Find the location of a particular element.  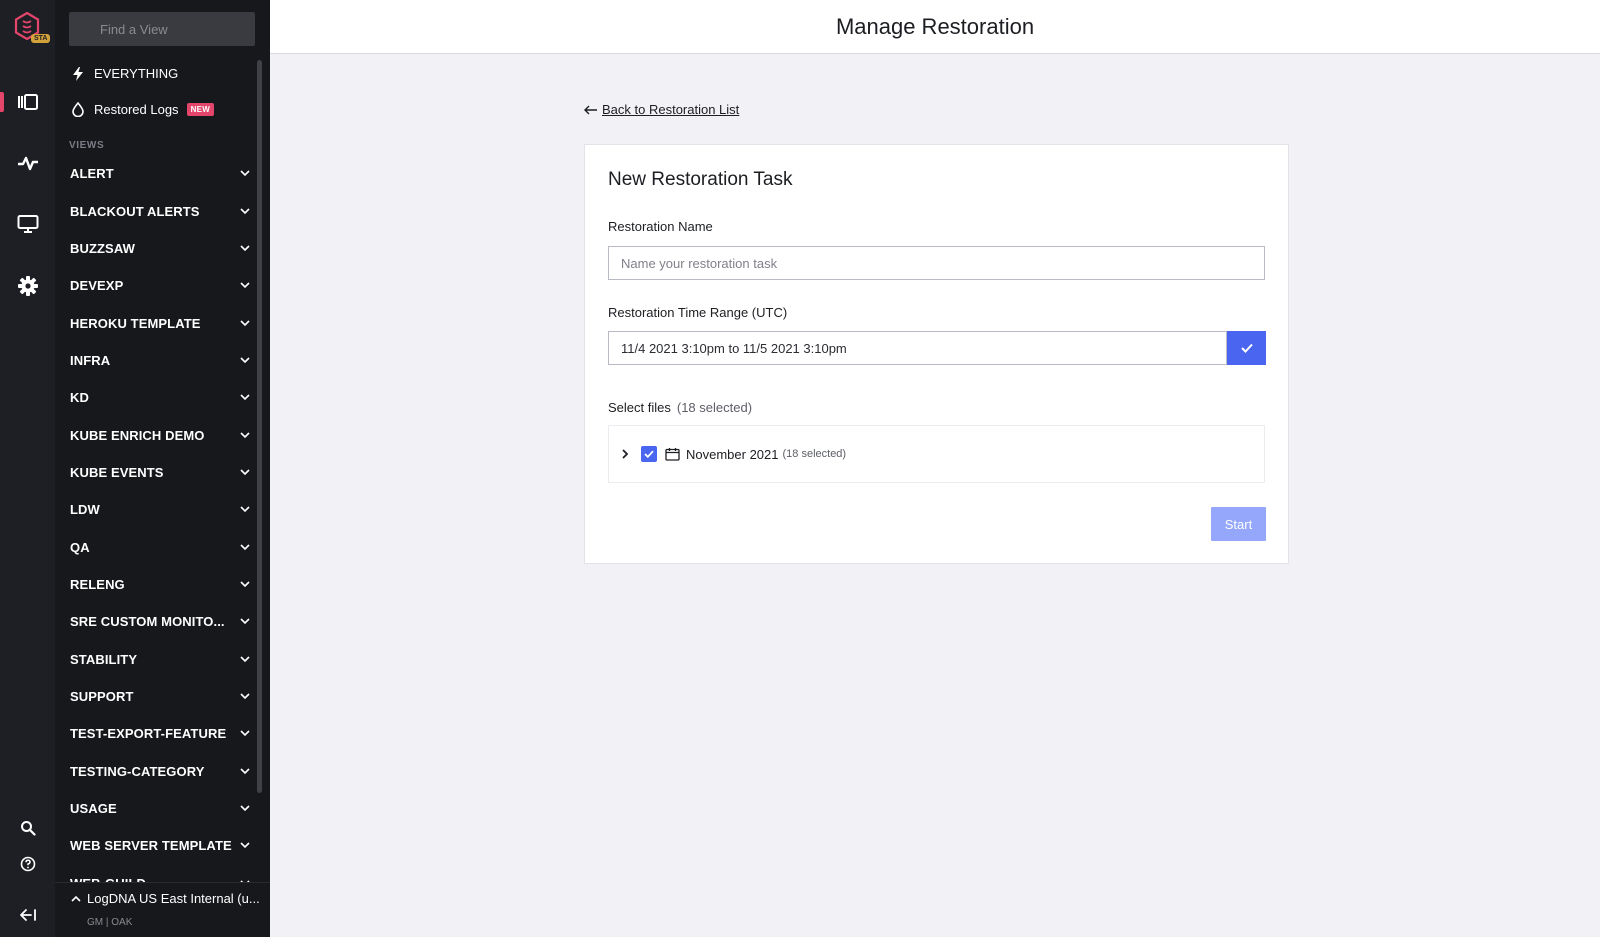

rail-boards-button is located at coordinates (27, 224).